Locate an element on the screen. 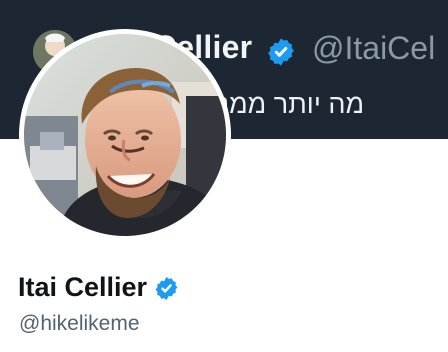 The height and width of the screenshot is (352, 448). profile-display-name: Itai Cellier is located at coordinates (83, 286).